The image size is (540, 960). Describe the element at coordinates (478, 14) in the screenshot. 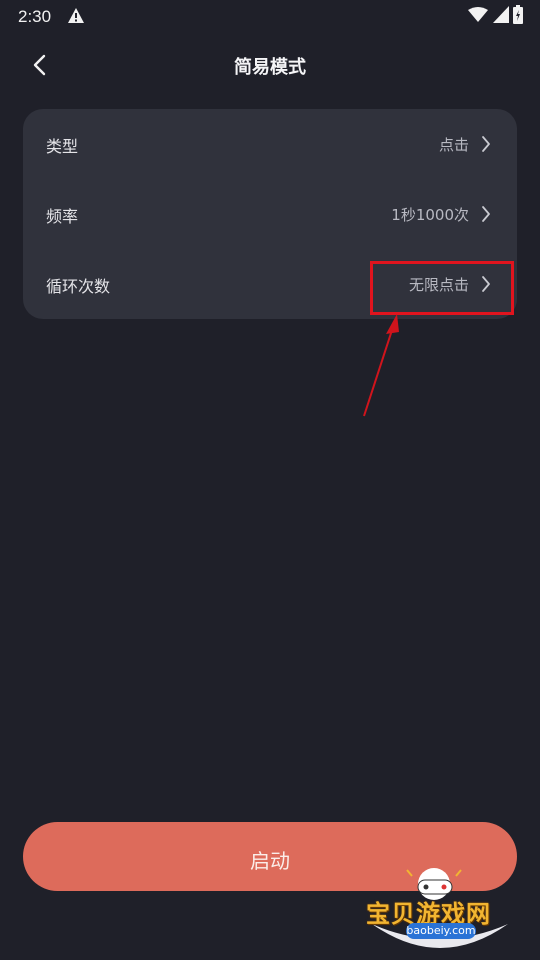

I see `wifi-icon` at that location.